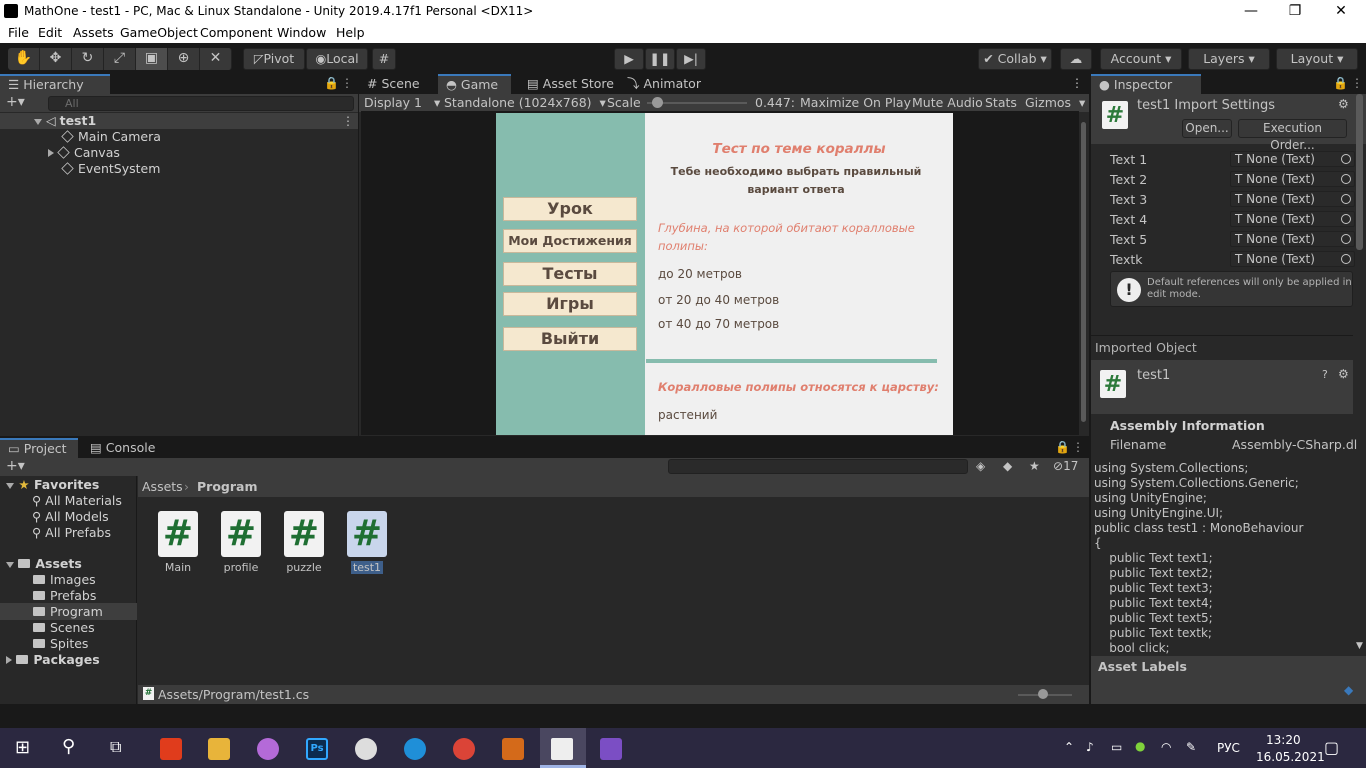 The height and width of the screenshot is (768, 1366). What do you see at coordinates (657, 102) in the screenshot?
I see `scale-slider-thumb` at bounding box center [657, 102].